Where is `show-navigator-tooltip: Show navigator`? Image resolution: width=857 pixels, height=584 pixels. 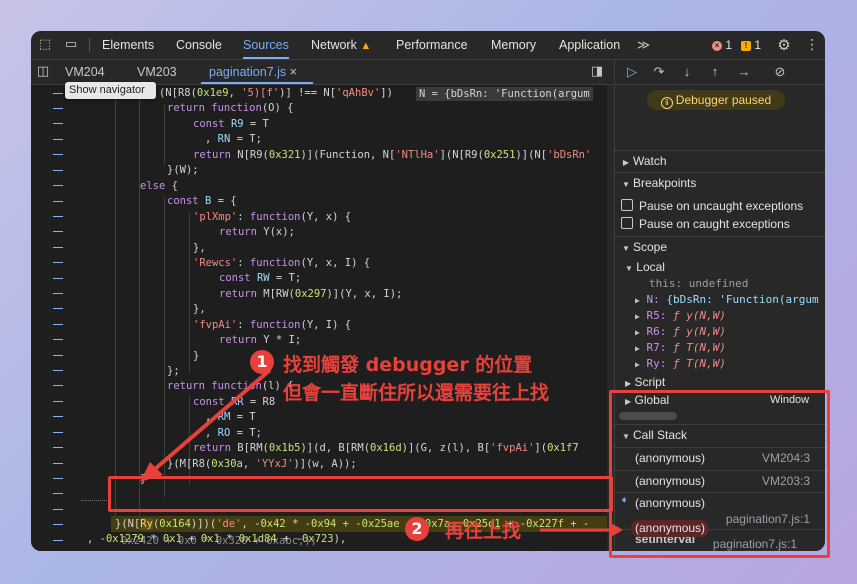
show-navigator-tooltip: Show navigator is located at coordinates (110, 90).